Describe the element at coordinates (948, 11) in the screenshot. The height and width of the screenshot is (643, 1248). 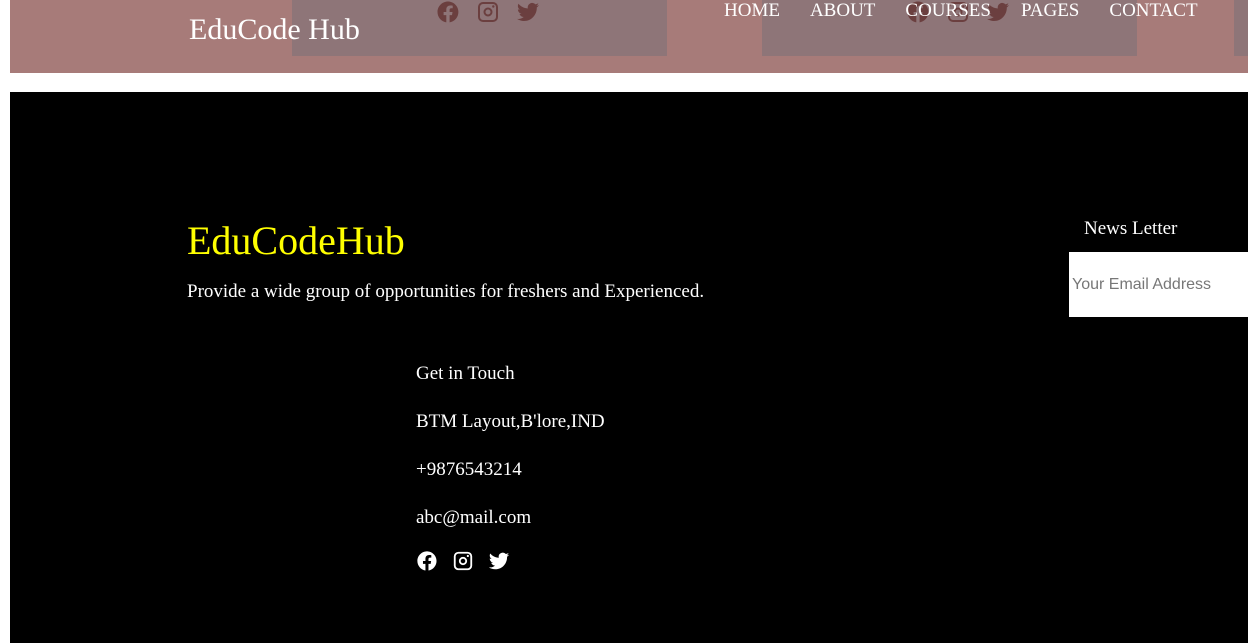
I see `nav-courses: COURSES` at that location.